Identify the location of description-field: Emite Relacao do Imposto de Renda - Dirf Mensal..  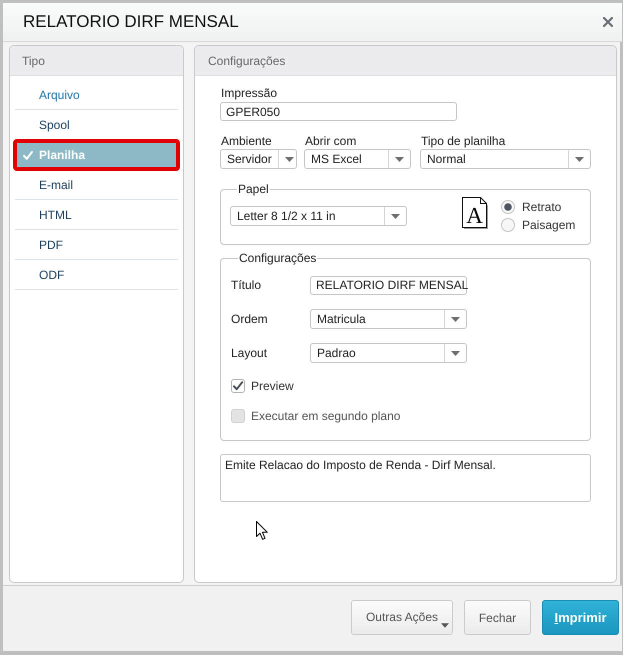
(405, 478).